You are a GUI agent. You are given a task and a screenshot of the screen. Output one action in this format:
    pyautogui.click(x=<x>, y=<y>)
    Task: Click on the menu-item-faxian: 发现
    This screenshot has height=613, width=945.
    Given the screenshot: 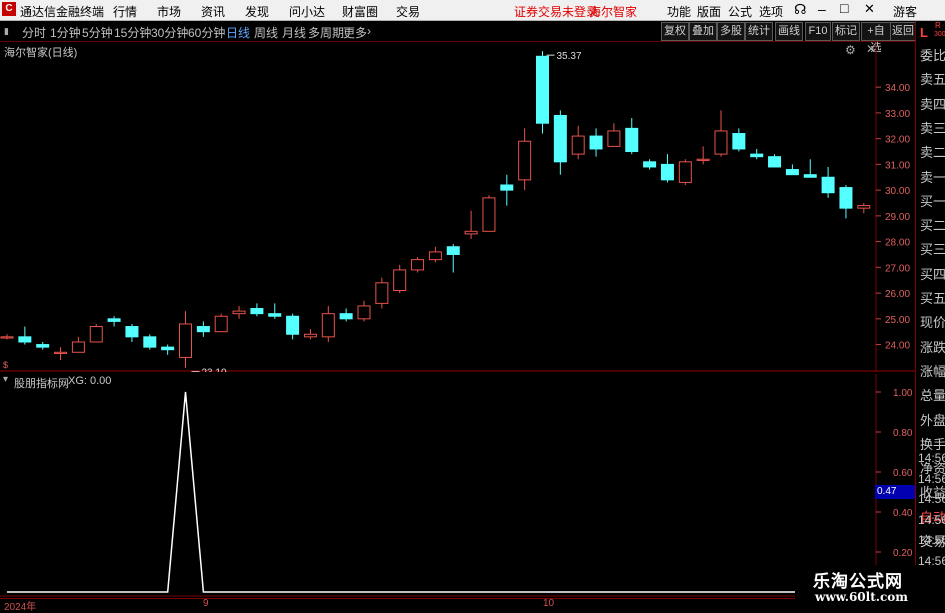 What is the action you would take?
    pyautogui.click(x=257, y=11)
    